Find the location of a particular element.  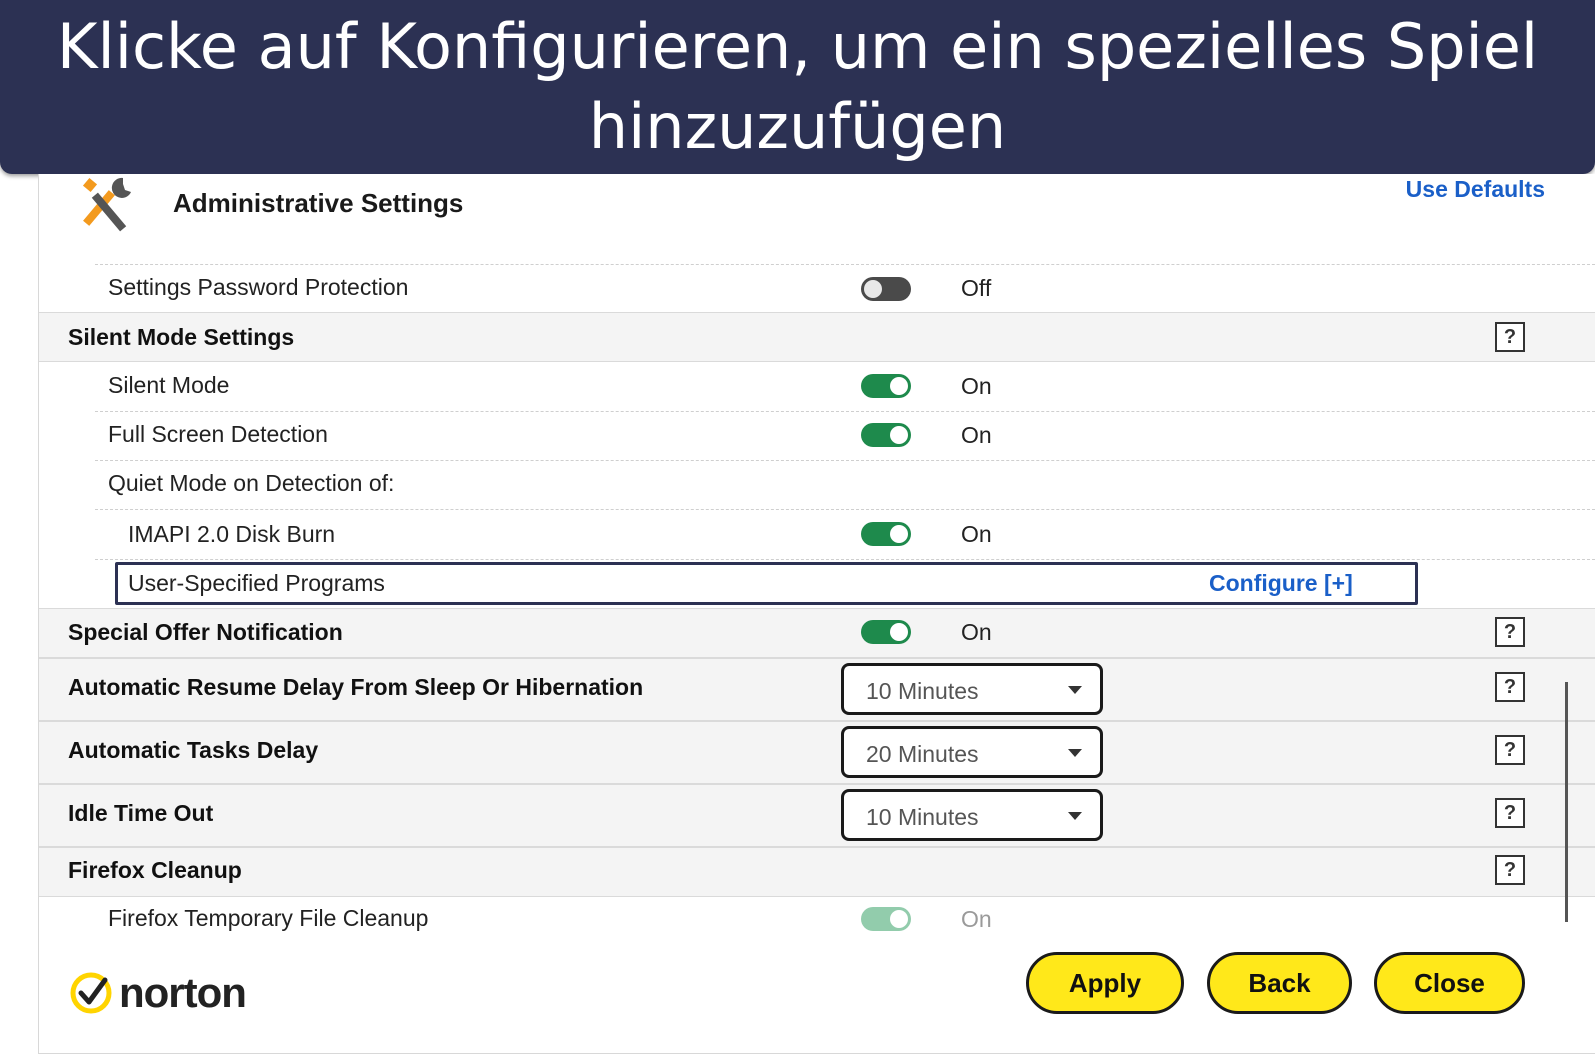

special-offer-help-button: ? is located at coordinates (1510, 632).